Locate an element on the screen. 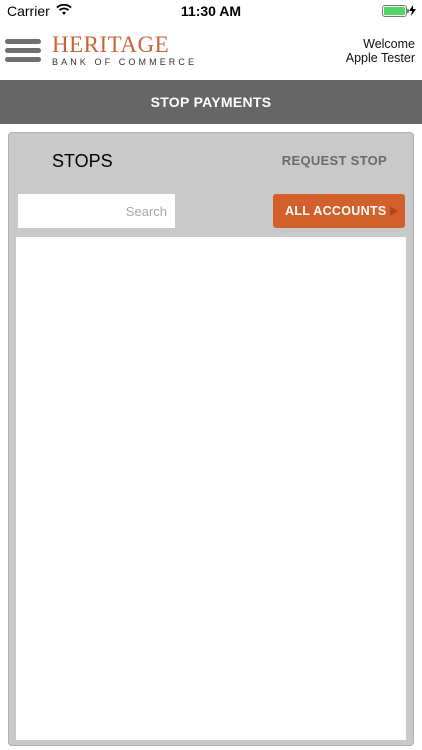 The image size is (422, 750). battery-fill is located at coordinates (394, 11).